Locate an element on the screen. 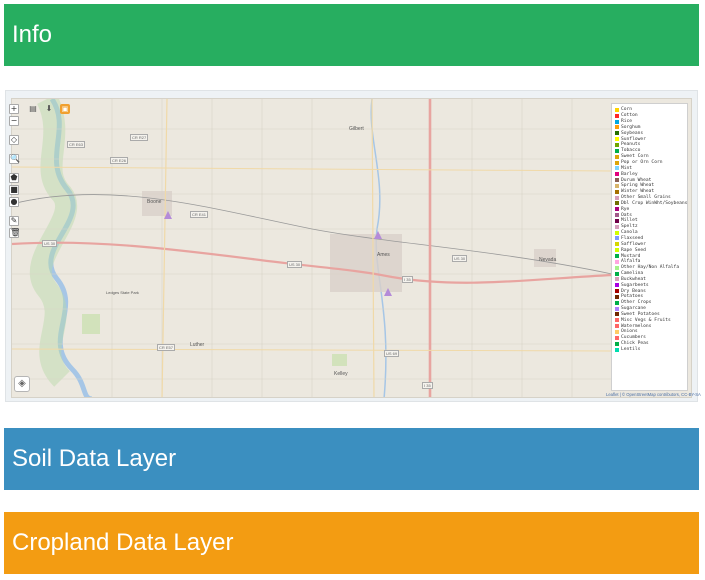 The height and width of the screenshot is (580, 705). draw-rectangle-icon: ■ is located at coordinates (14, 190).